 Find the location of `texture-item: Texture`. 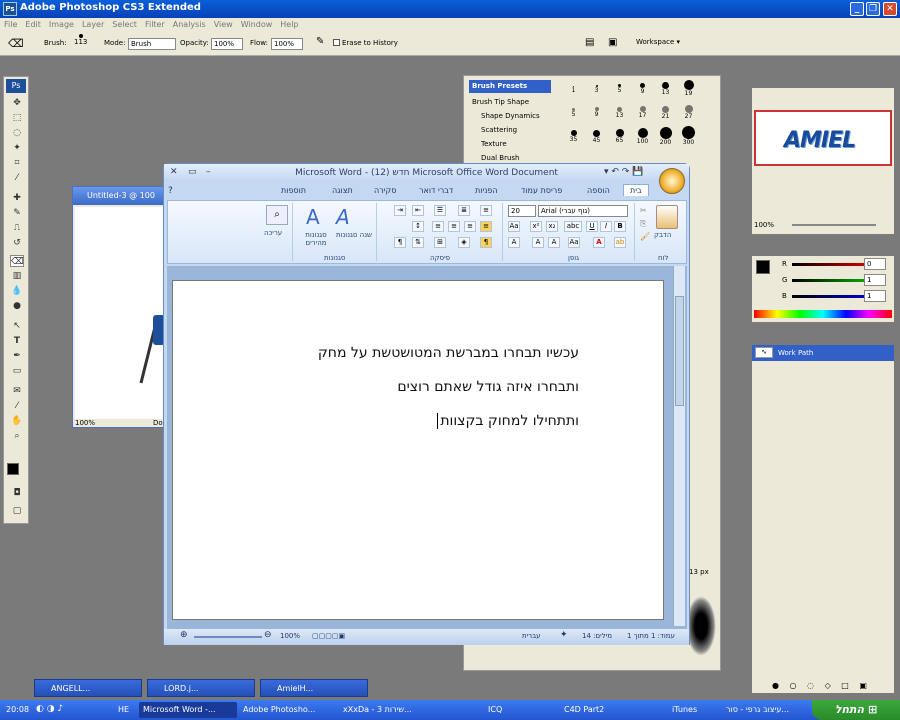

texture-item: Texture is located at coordinates (510, 144).